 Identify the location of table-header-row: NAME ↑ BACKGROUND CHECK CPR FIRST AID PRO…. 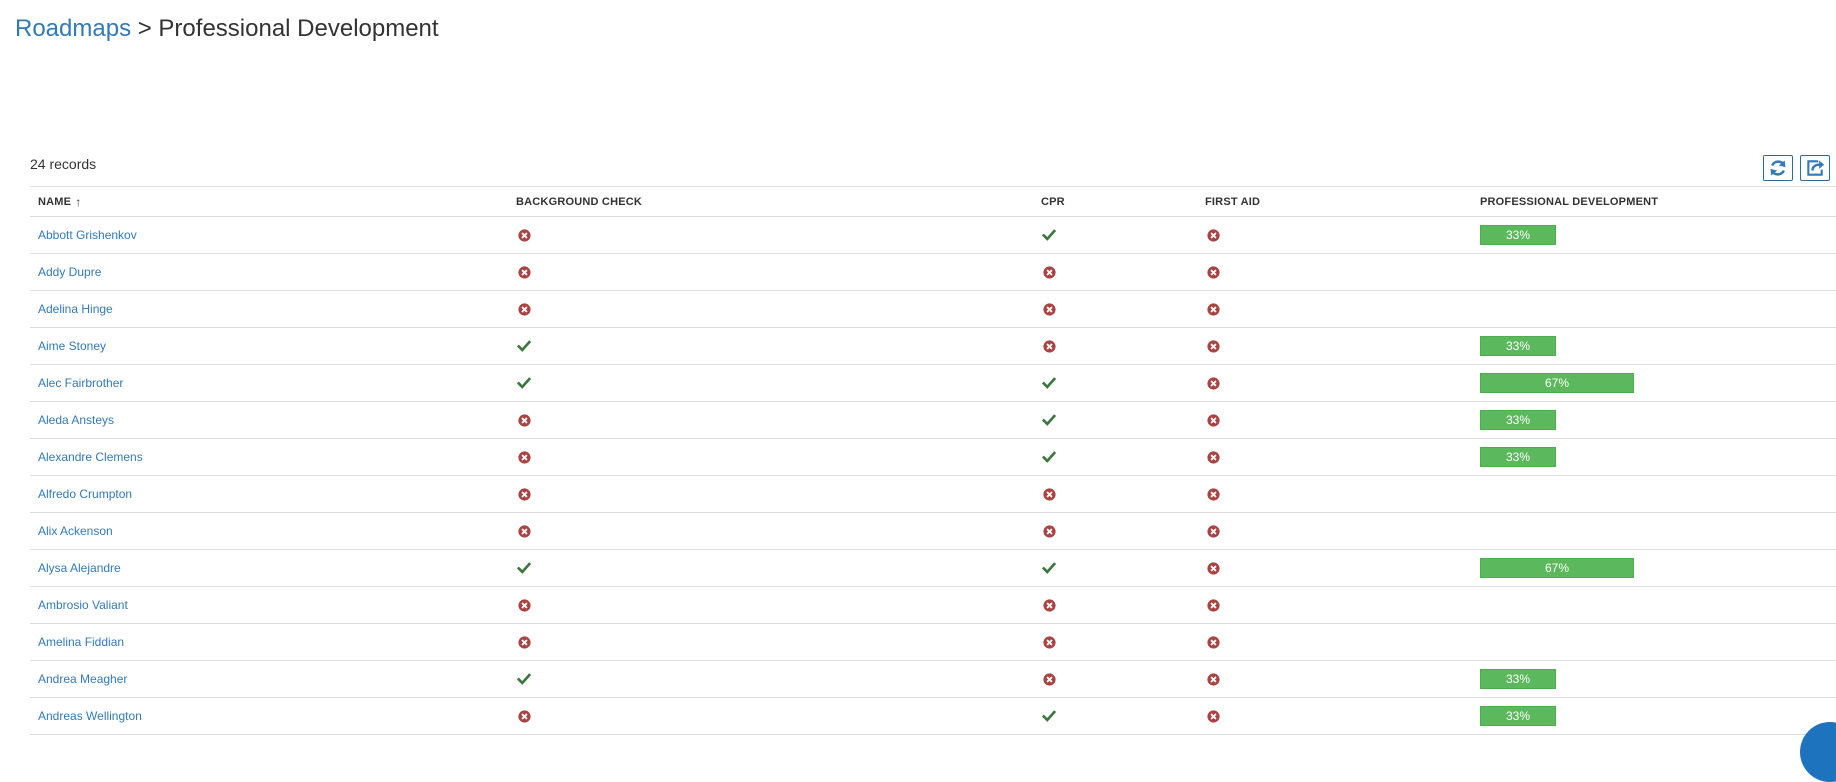
(933, 201).